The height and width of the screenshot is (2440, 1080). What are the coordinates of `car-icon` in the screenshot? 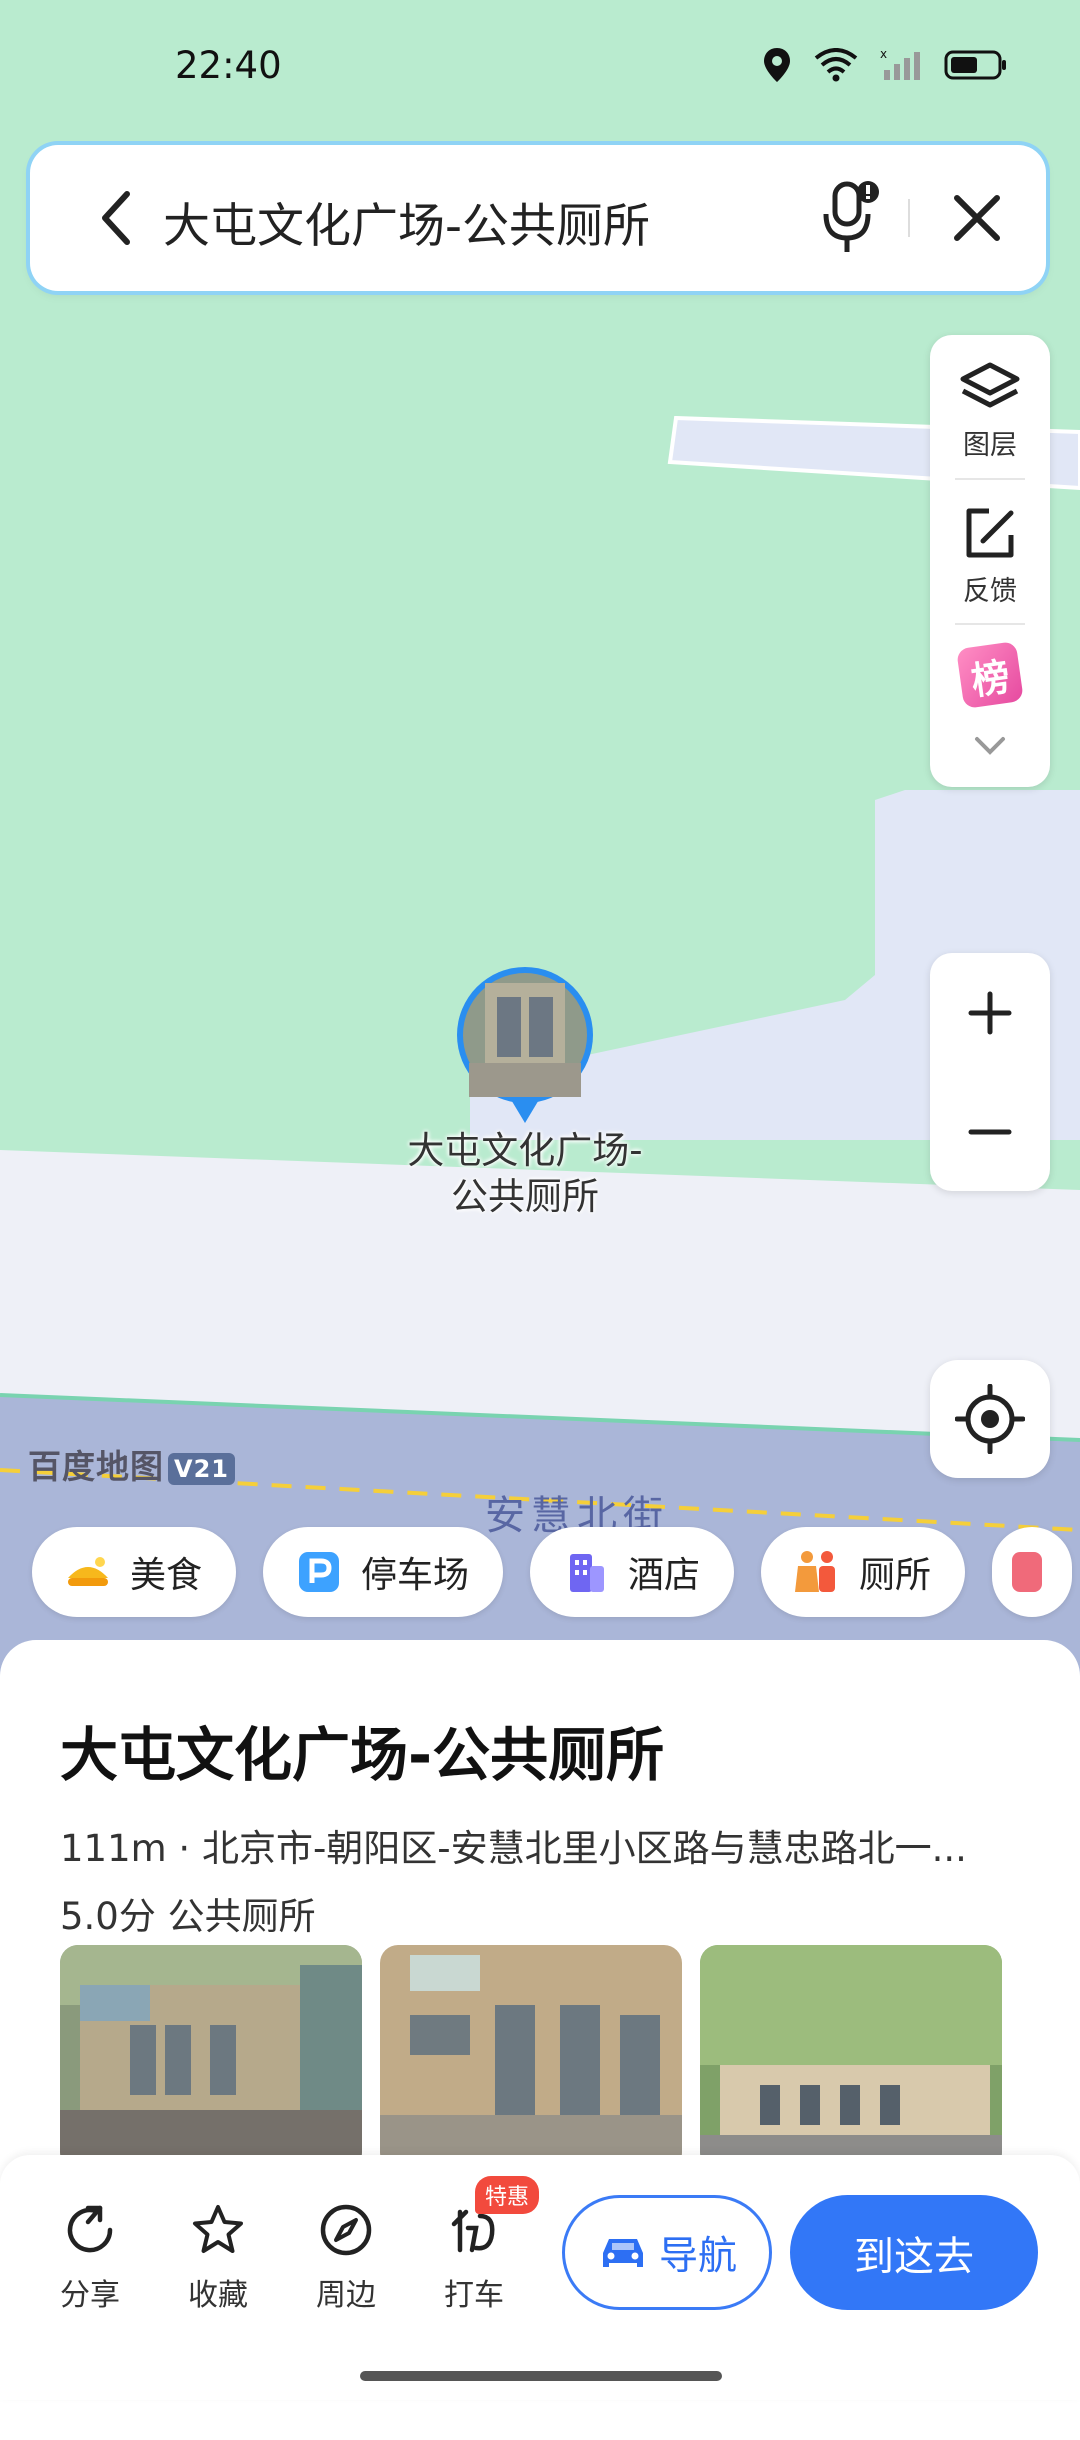 It's located at (622, 2252).